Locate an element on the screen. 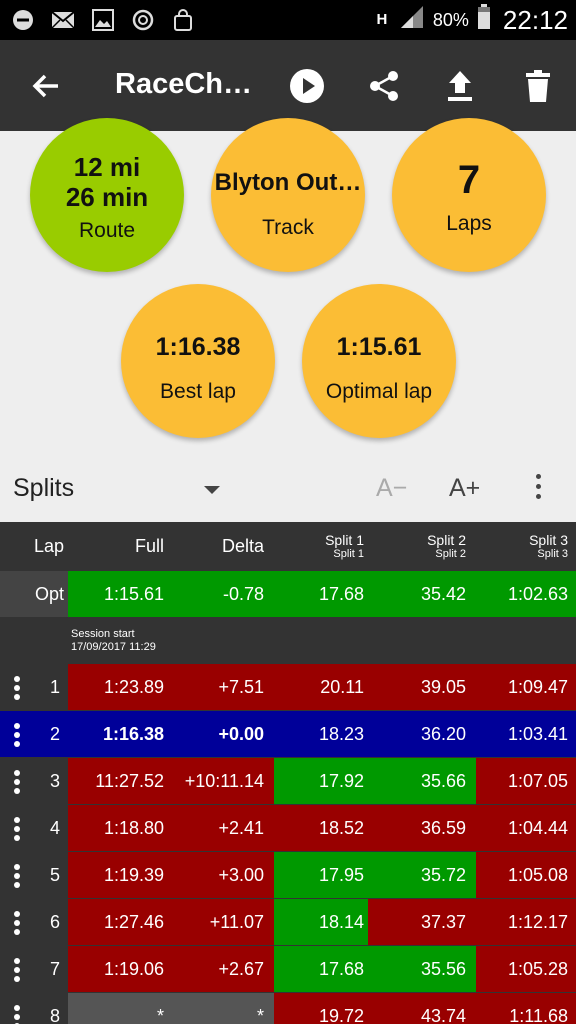  lap-split3-cell: 1:09.47 is located at coordinates (526, 687).